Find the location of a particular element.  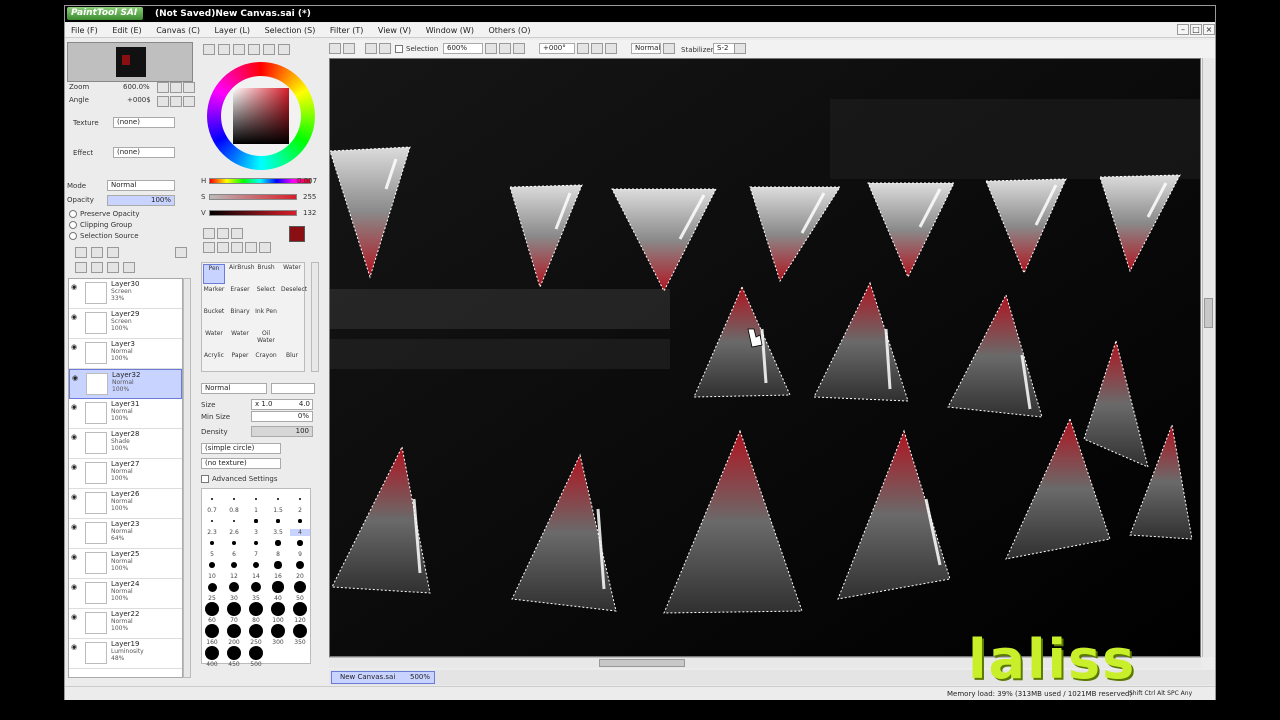

layer-options-icon is located at coordinates (181, 252).